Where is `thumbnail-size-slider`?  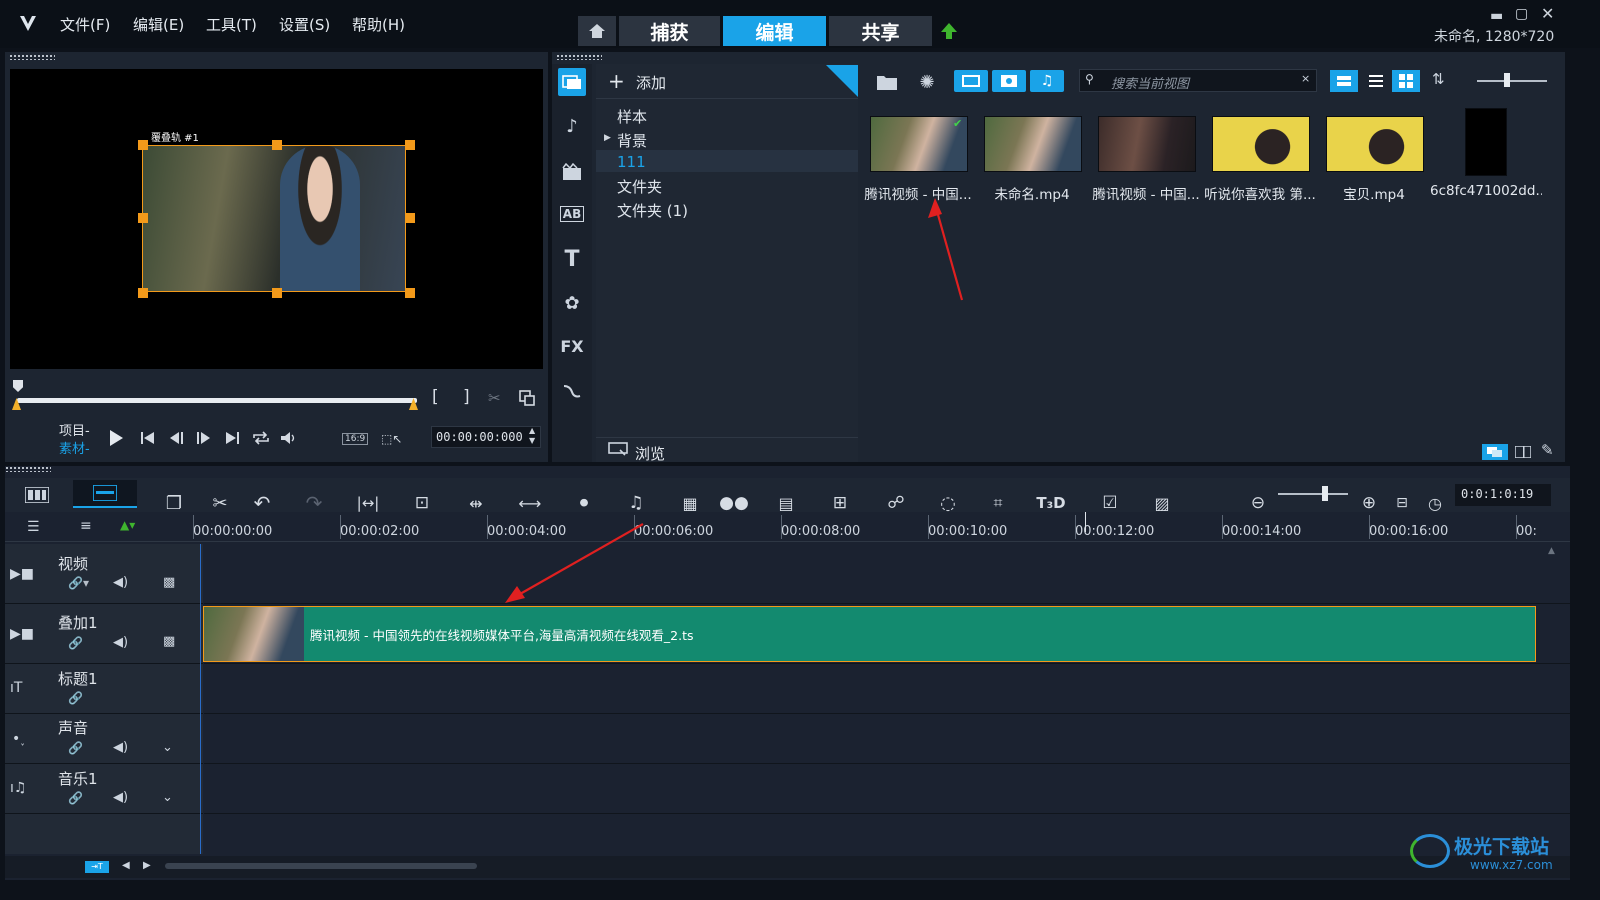
thumbnail-size-slider is located at coordinates (1512, 81).